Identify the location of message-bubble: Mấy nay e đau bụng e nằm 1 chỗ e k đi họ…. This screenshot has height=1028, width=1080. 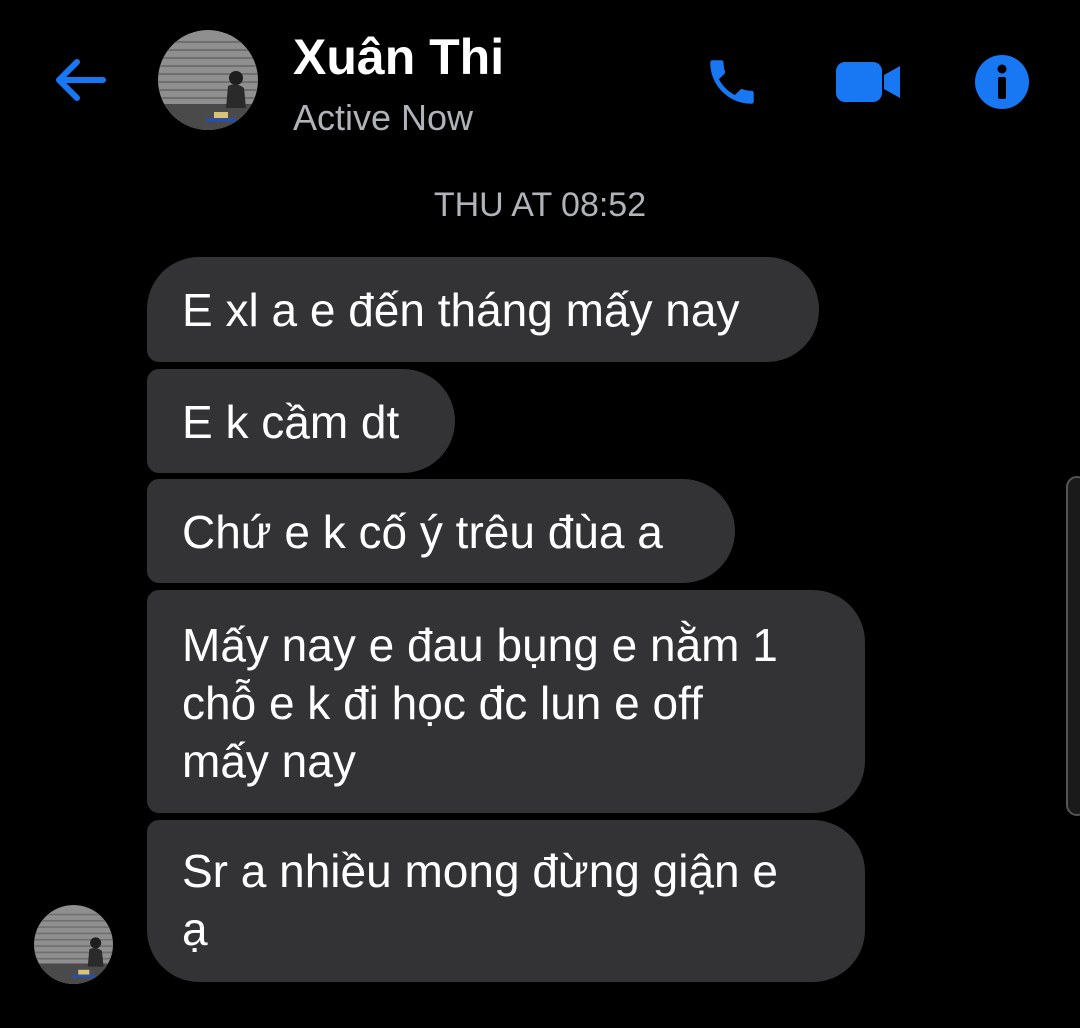
(506, 701).